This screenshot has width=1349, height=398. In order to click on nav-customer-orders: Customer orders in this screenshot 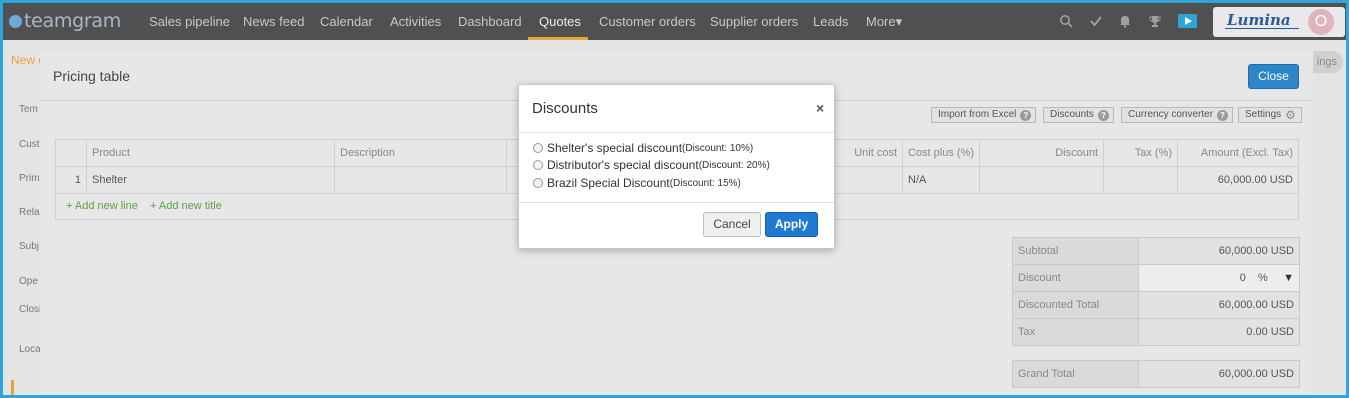, I will do `click(647, 21)`.